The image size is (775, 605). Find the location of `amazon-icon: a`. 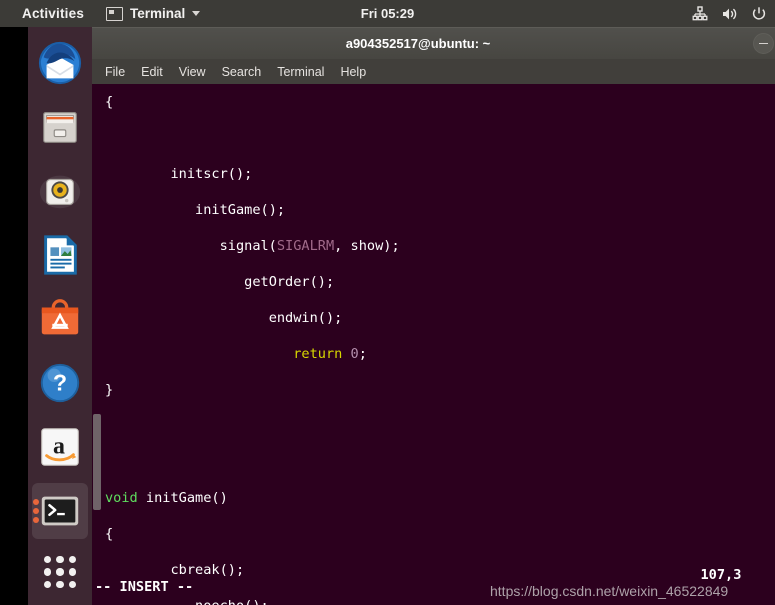

amazon-icon: a is located at coordinates (60, 447).